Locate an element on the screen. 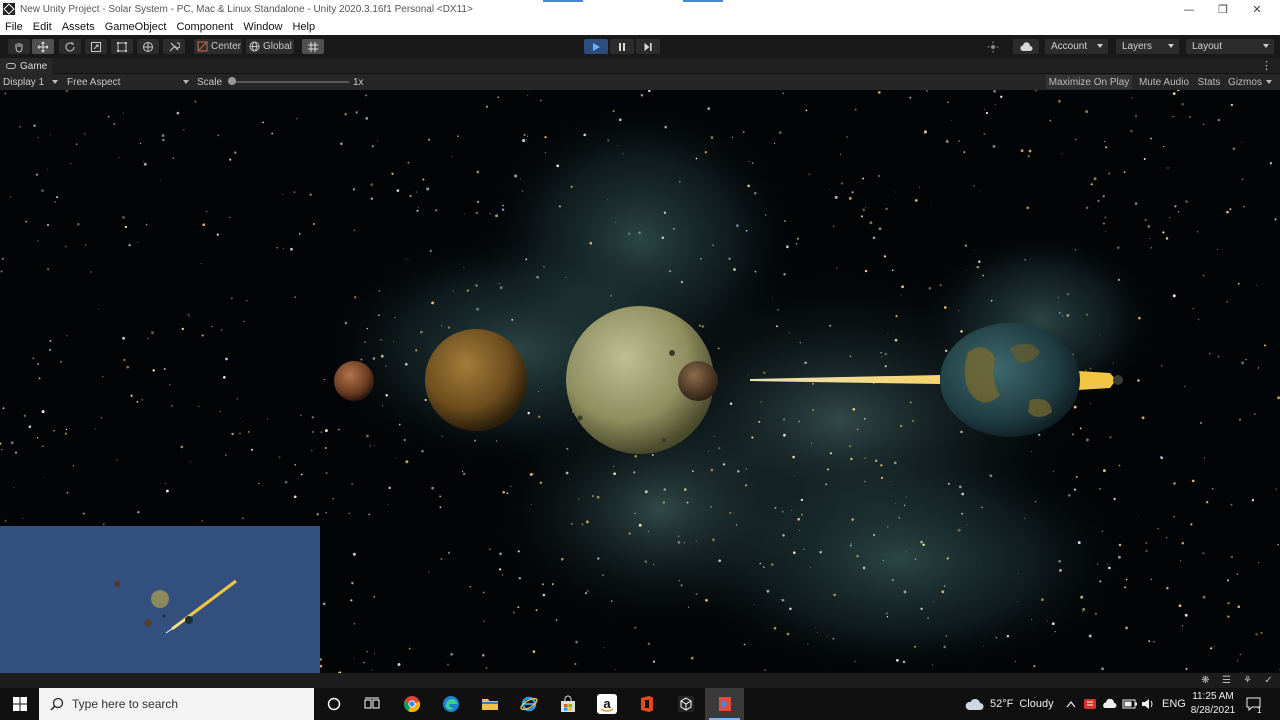  planet-venus is located at coordinates (476, 380).